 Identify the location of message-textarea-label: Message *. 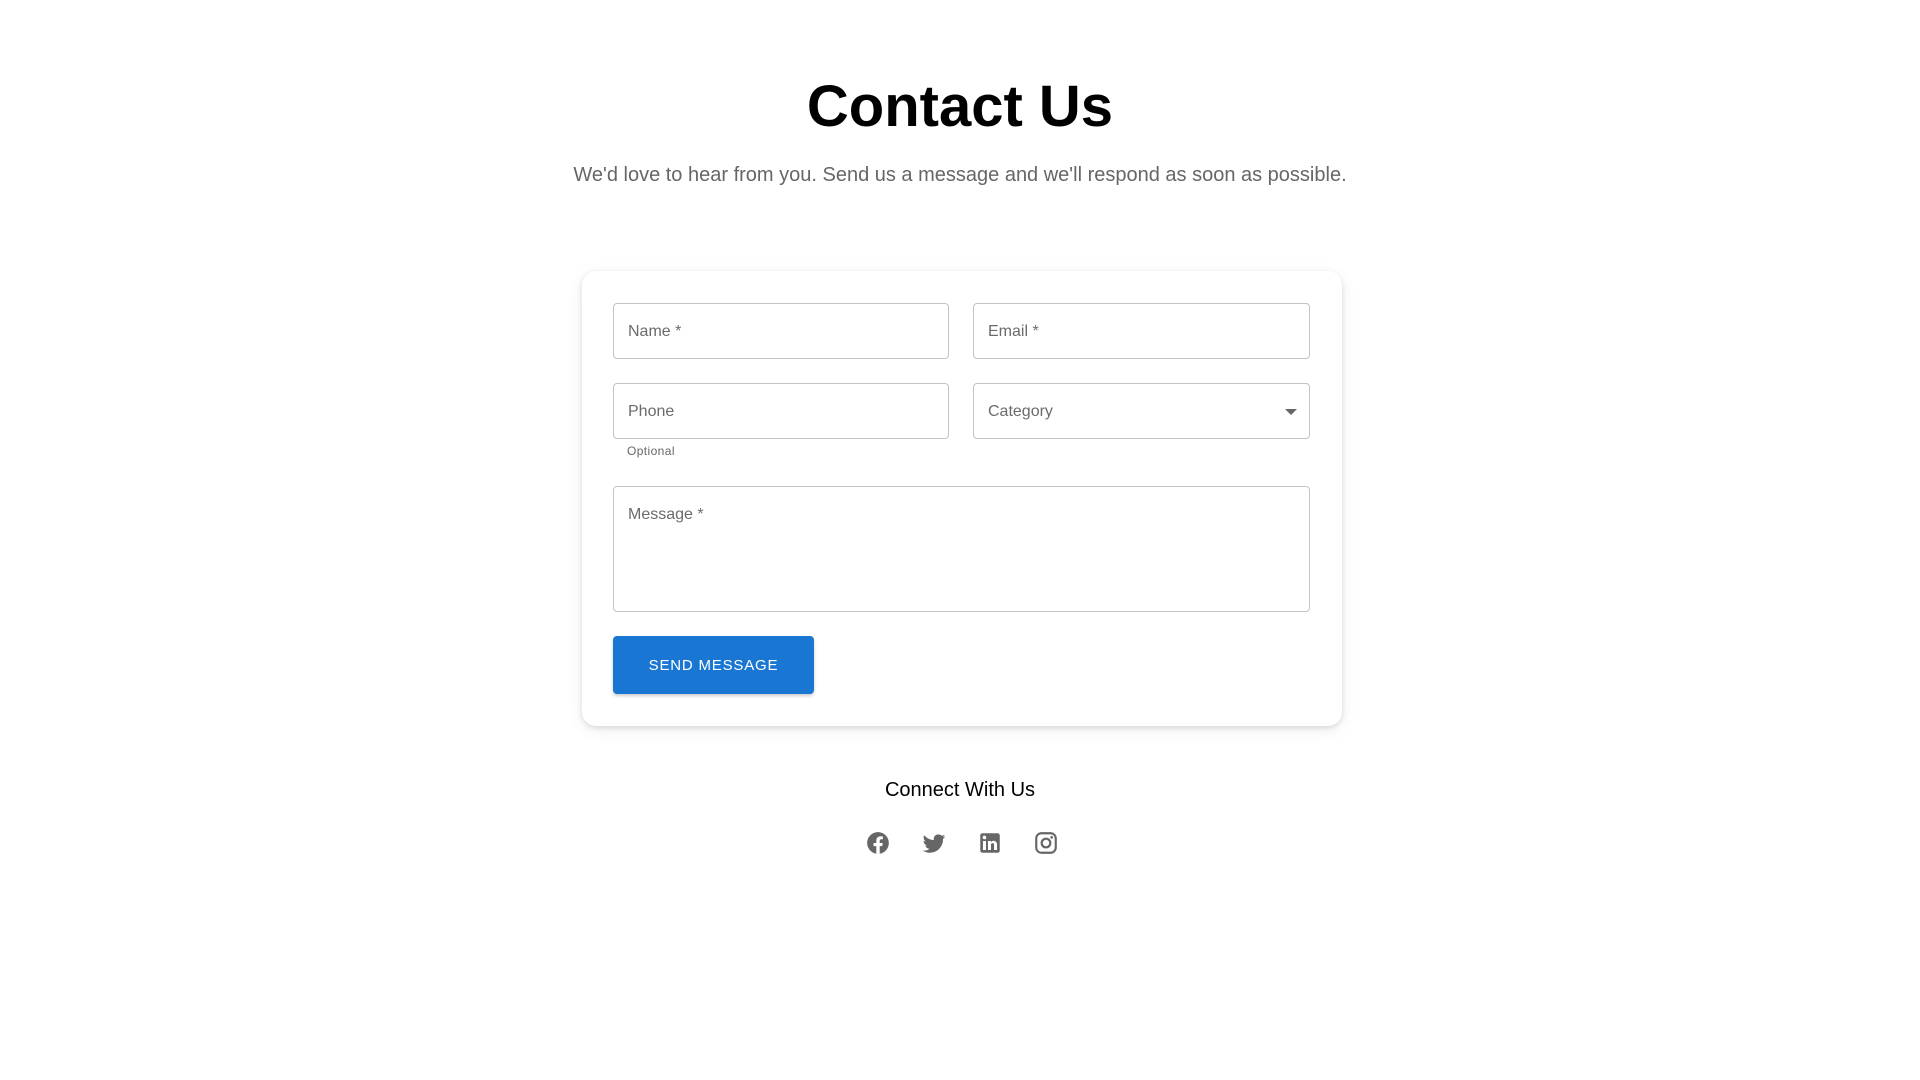
(666, 514).